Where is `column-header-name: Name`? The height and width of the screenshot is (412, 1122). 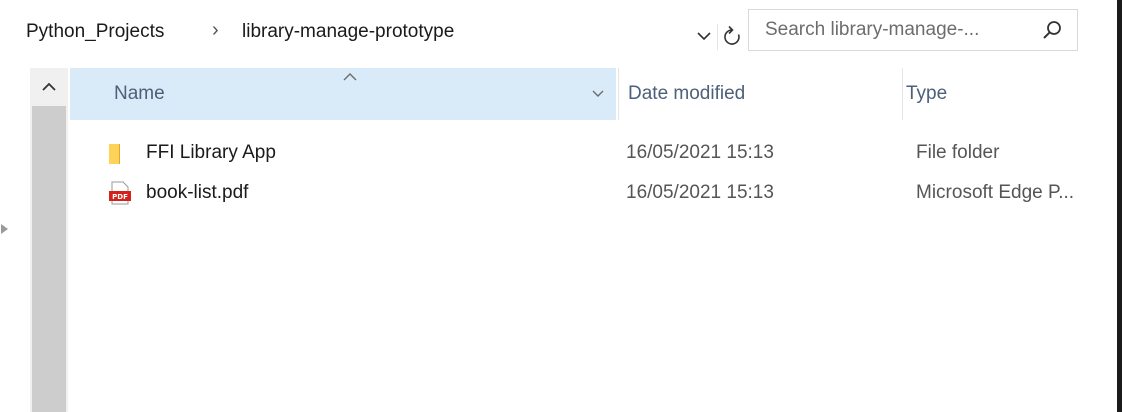
column-header-name: Name is located at coordinates (343, 94).